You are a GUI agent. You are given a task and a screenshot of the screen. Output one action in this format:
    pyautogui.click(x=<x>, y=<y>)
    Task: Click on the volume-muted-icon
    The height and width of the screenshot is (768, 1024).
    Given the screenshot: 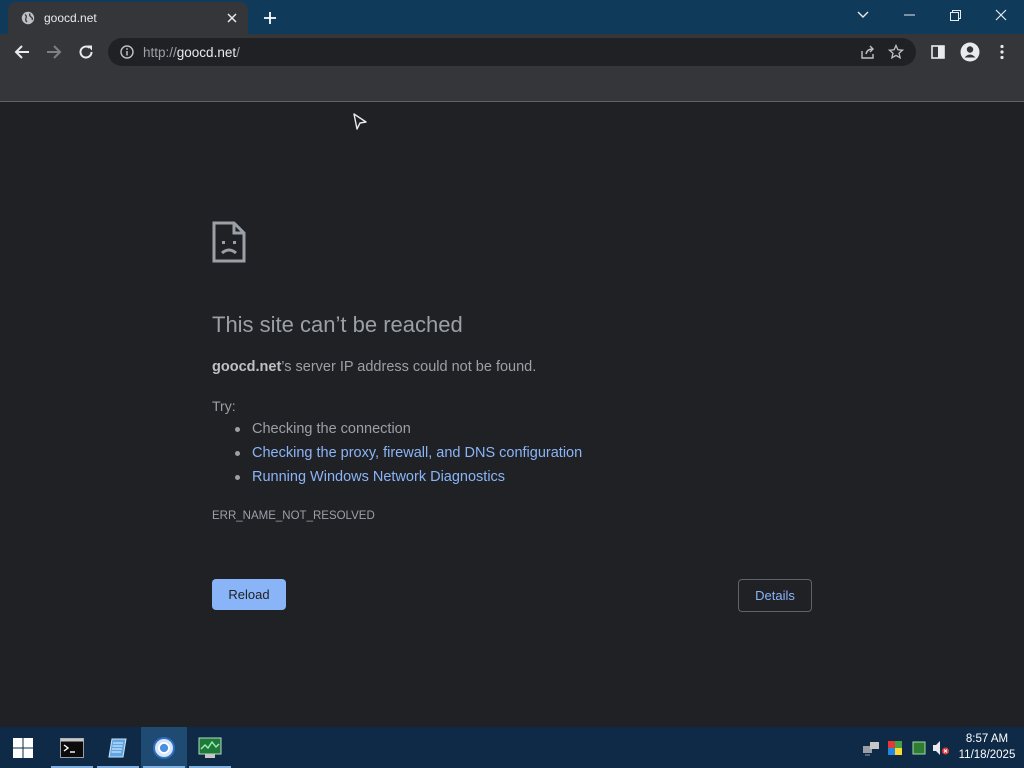 What is the action you would take?
    pyautogui.click(x=941, y=748)
    